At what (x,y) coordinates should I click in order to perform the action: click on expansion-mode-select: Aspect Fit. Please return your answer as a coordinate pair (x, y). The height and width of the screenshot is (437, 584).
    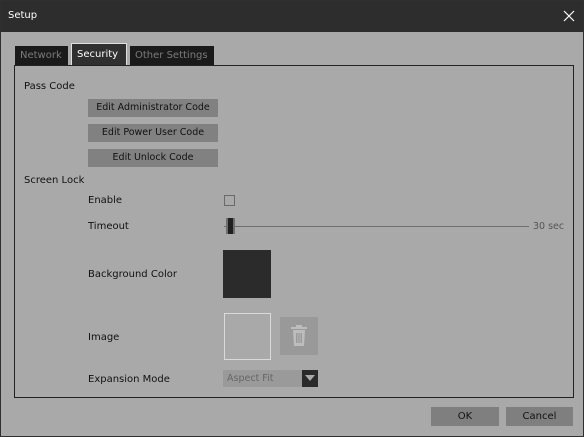
    Looking at the image, I should click on (270, 378).